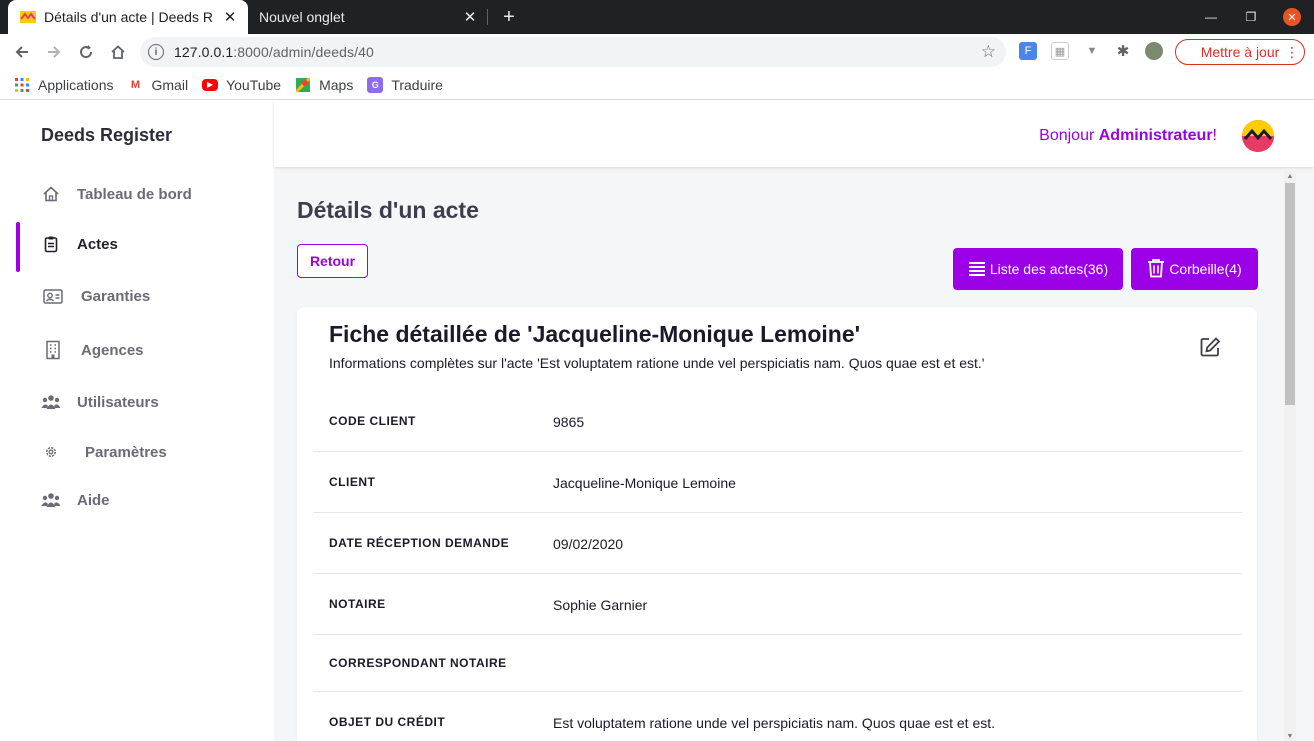 Image resolution: width=1314 pixels, height=741 pixels. I want to click on bookmark-gmail: M Gmail, so click(158, 84).